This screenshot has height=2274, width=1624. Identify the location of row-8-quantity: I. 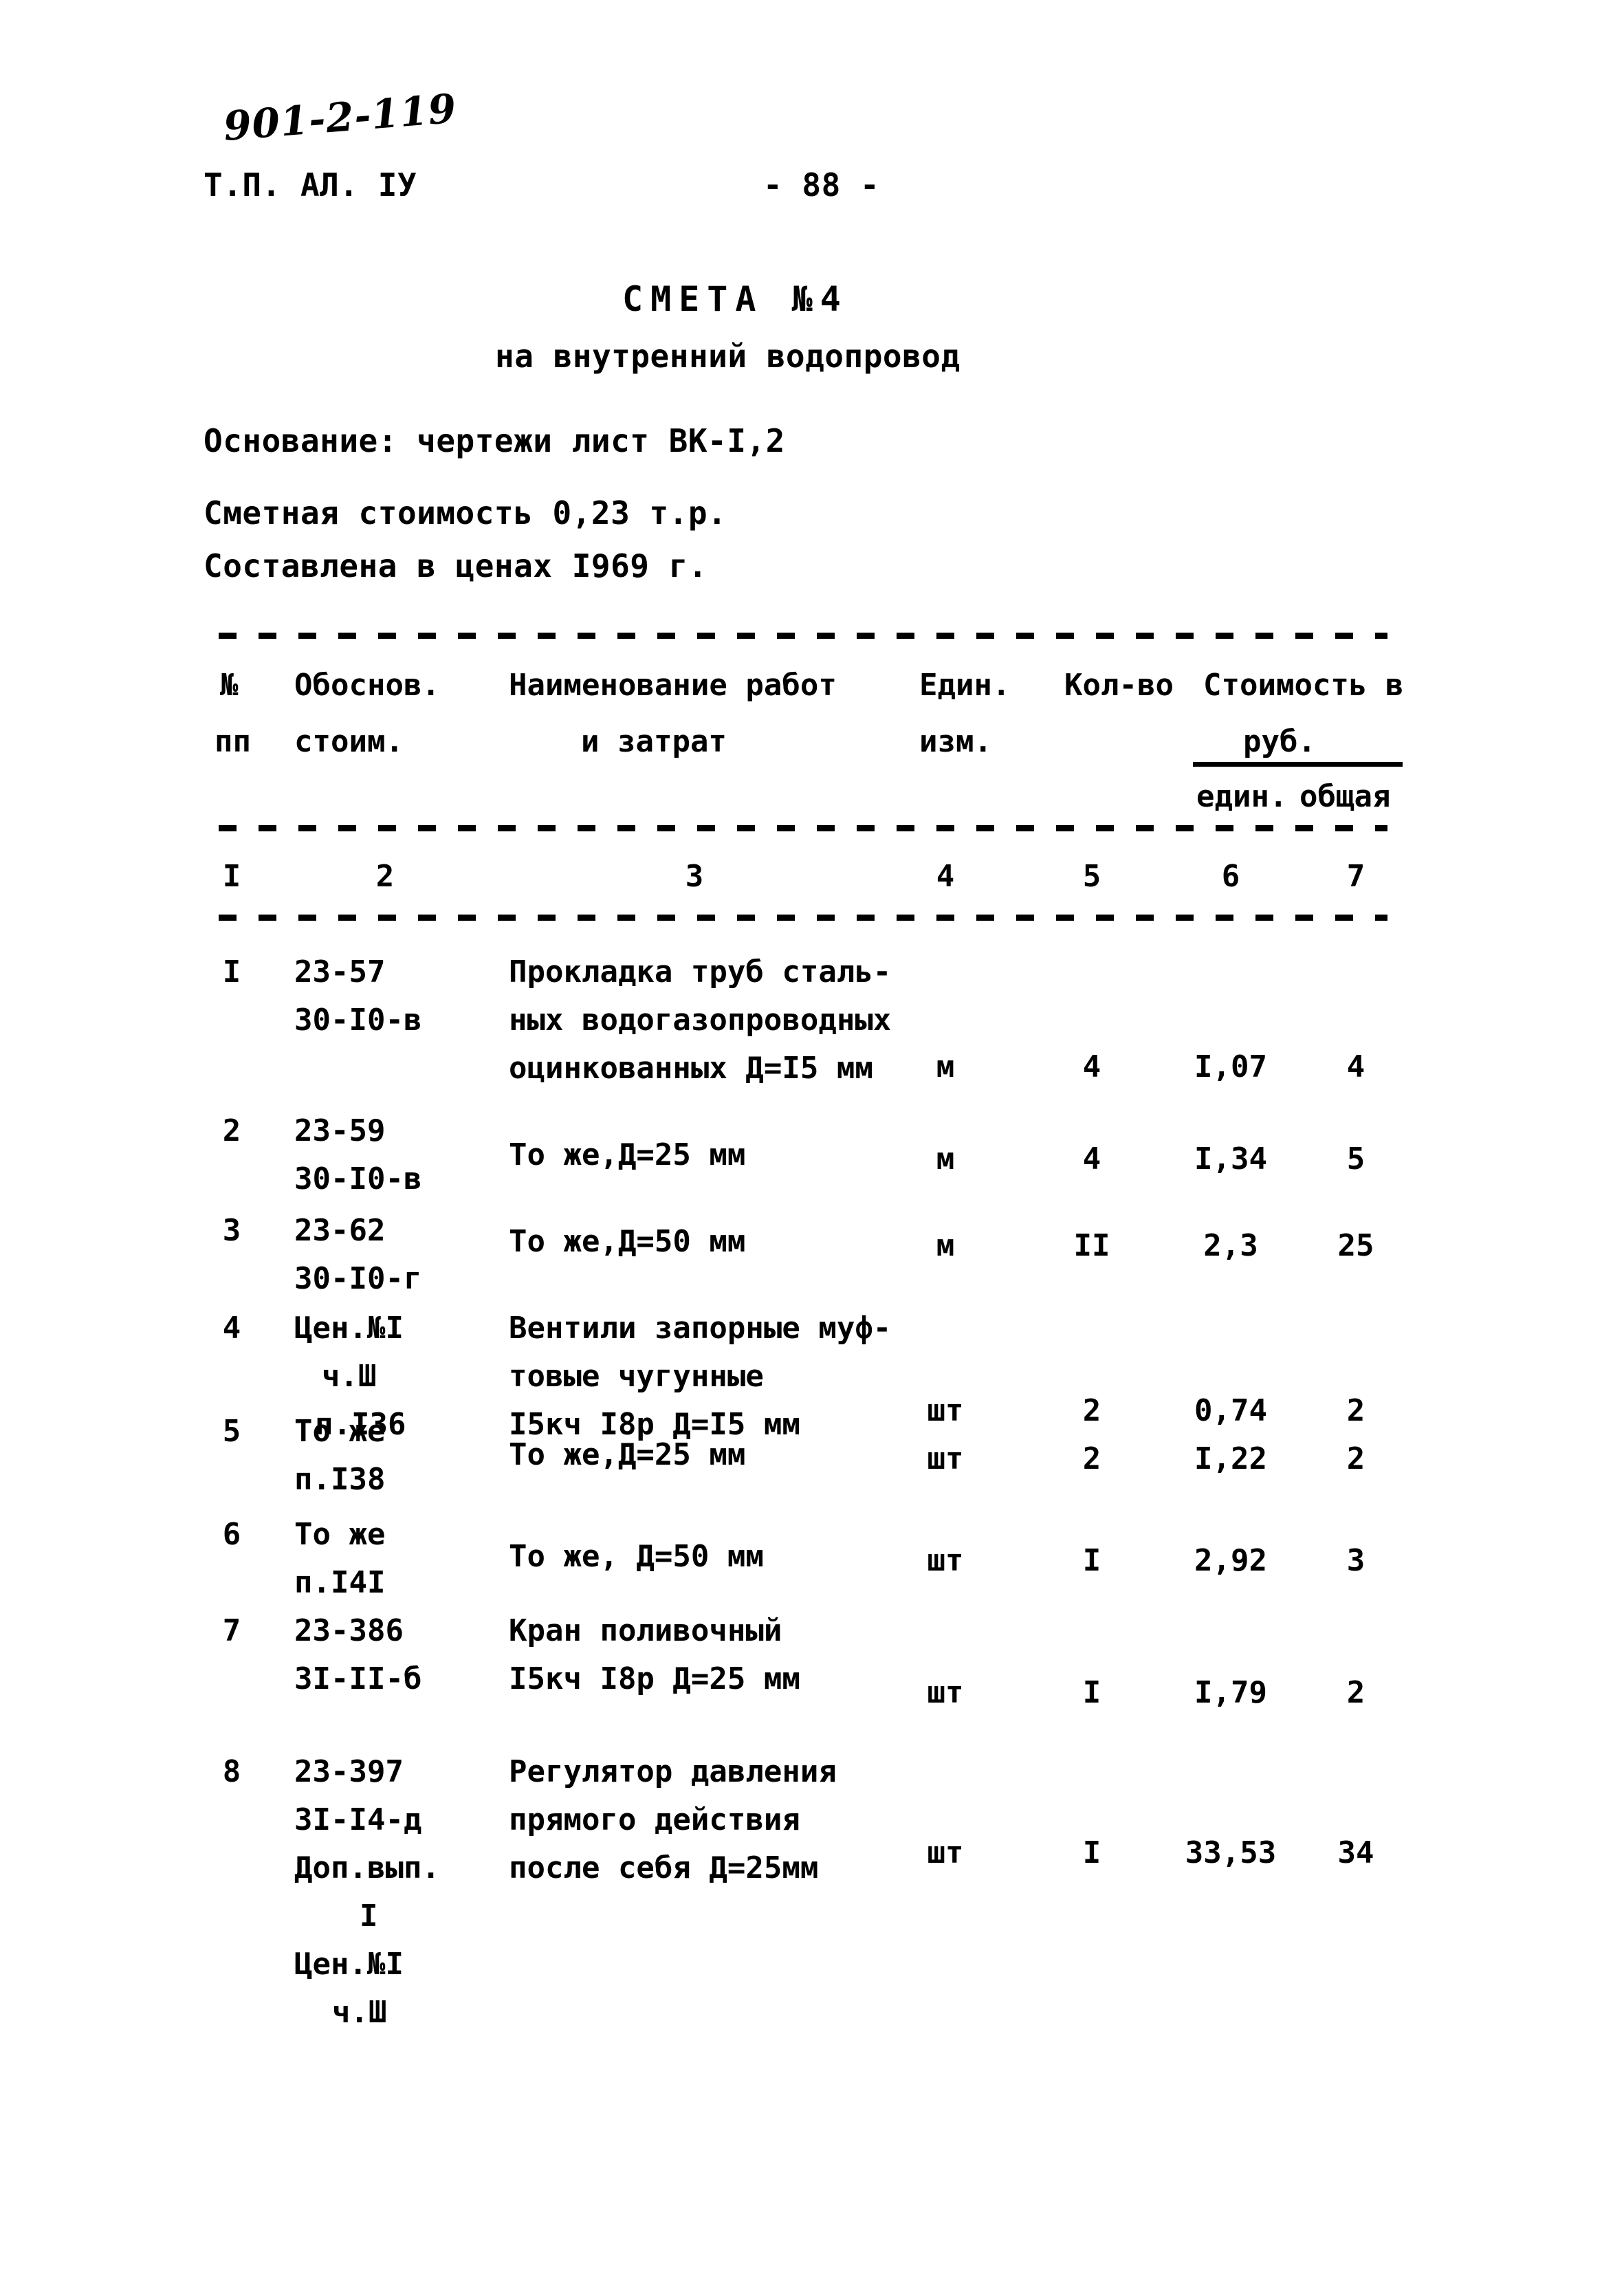
(1091, 1852).